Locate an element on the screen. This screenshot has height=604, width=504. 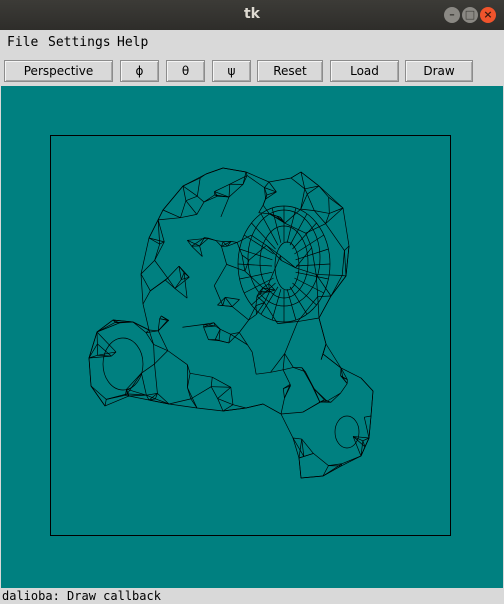
window-title: tk is located at coordinates (251, 14).